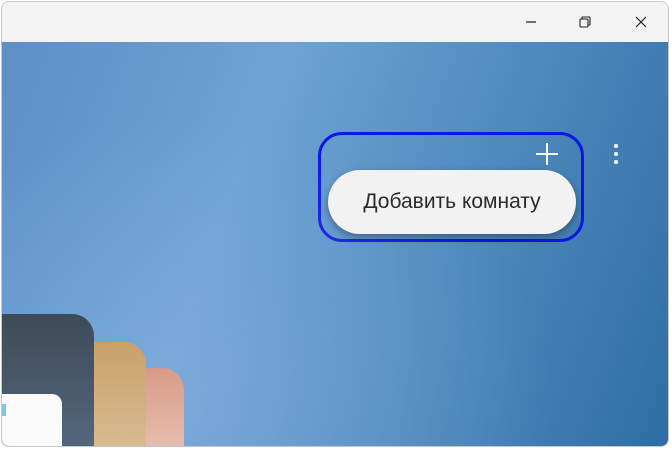 Image resolution: width=672 pixels, height=450 pixels. Describe the element at coordinates (4, 410) in the screenshot. I see `card-accent` at that location.